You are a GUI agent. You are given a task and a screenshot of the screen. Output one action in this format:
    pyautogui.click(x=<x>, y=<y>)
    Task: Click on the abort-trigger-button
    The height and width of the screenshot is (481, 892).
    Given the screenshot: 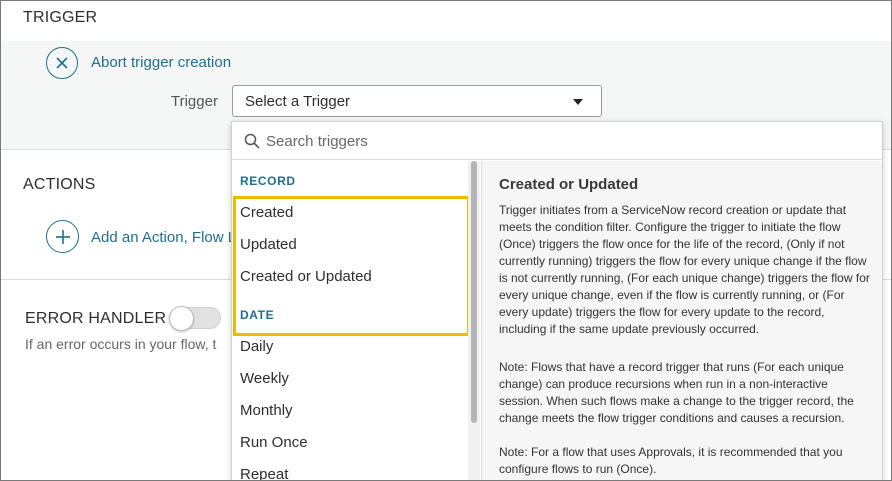 What is the action you would take?
    pyautogui.click(x=62, y=63)
    